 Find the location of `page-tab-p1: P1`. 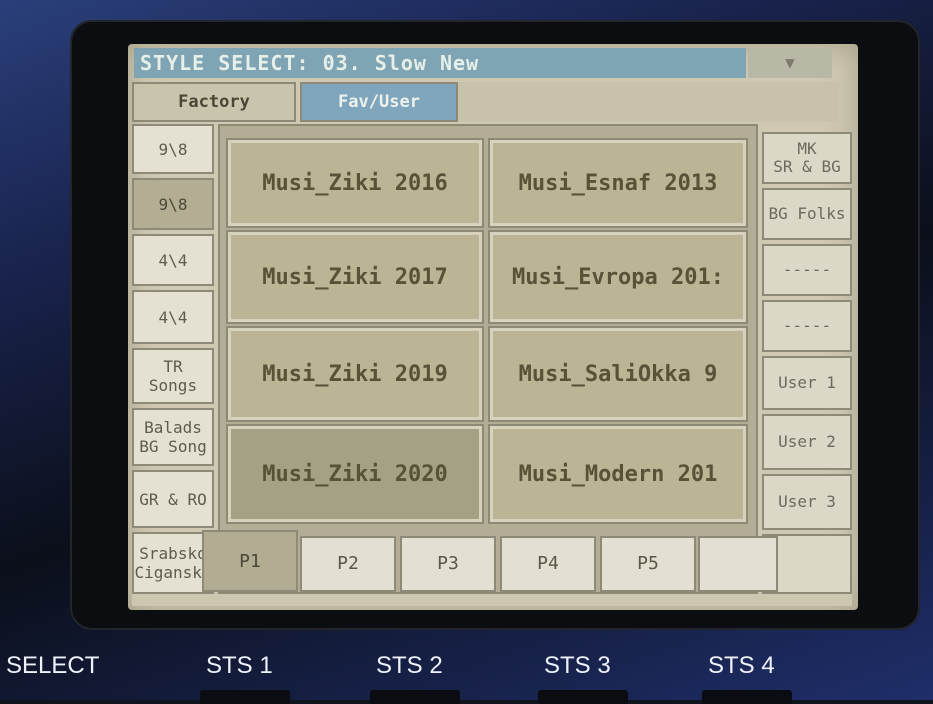

page-tab-p1: P1 is located at coordinates (250, 561).